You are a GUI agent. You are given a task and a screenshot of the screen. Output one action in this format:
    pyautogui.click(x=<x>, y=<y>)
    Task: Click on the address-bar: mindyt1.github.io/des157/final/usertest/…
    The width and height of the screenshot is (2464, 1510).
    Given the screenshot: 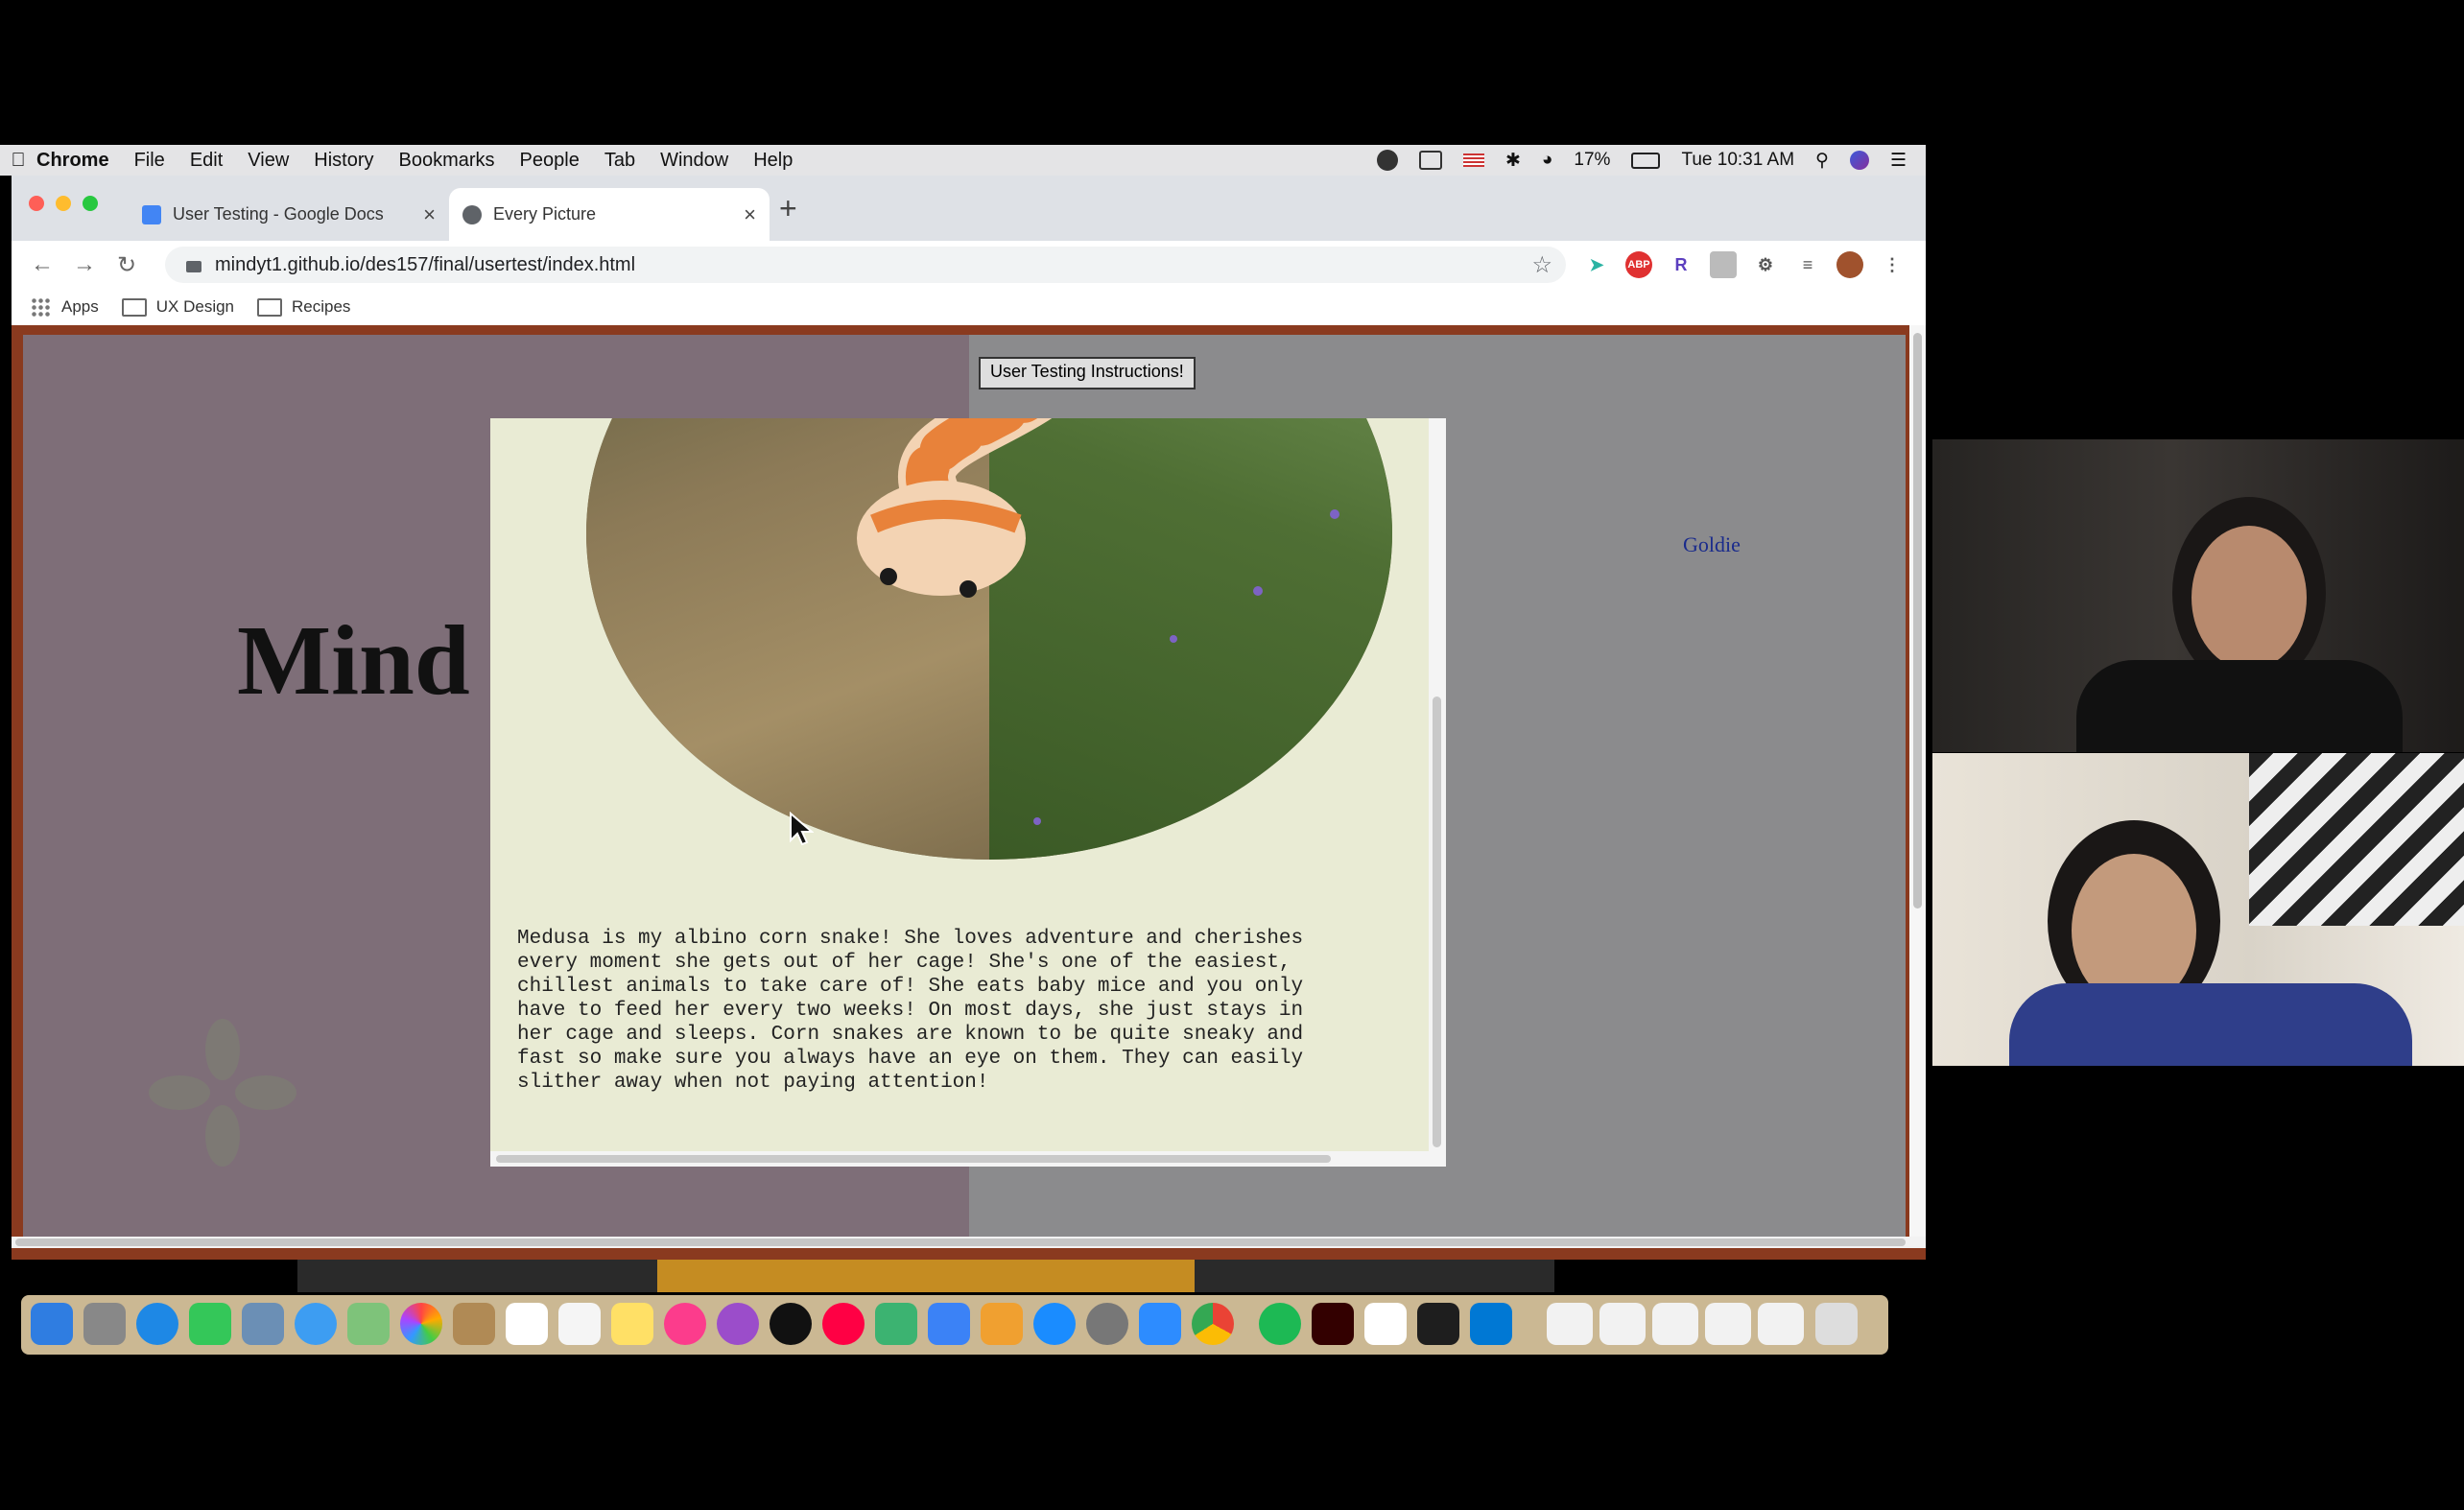 What is the action you would take?
    pyautogui.click(x=865, y=265)
    